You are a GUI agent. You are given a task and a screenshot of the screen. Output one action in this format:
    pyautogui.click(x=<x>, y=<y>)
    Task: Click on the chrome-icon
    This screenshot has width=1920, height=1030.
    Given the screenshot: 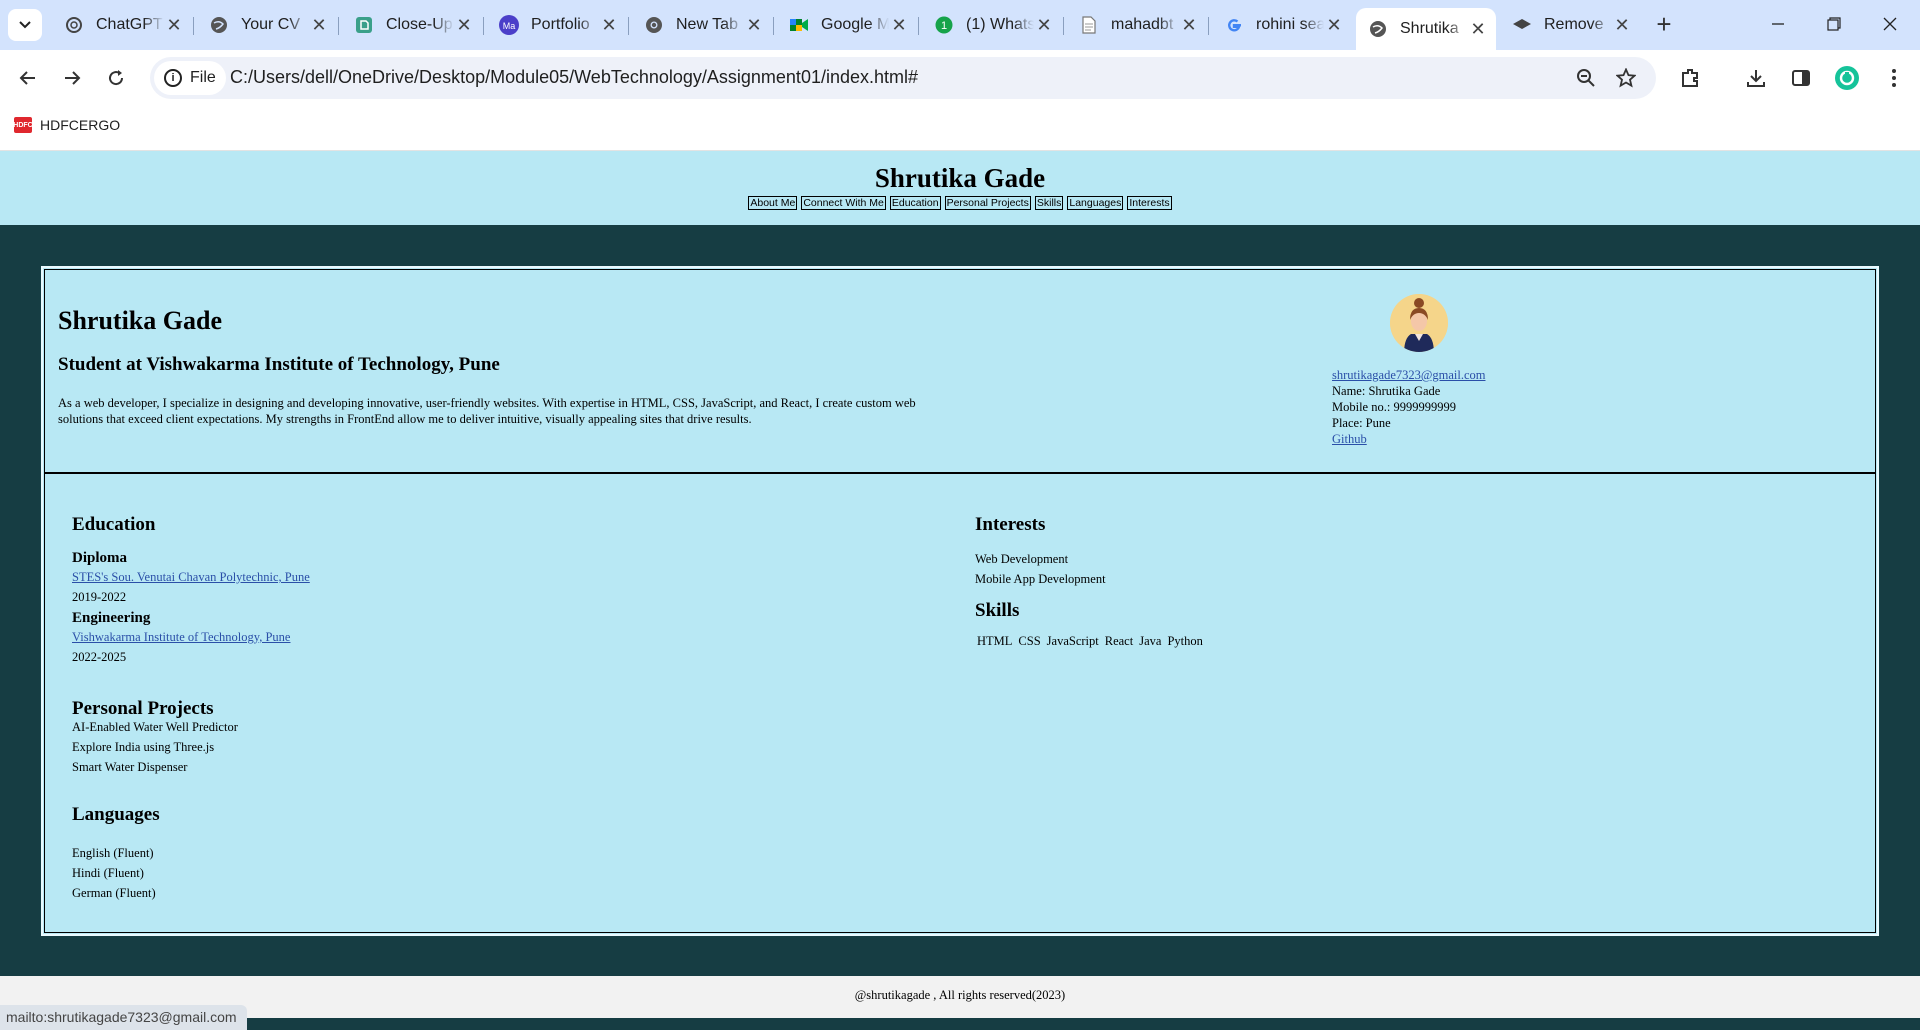 What is the action you would take?
    pyautogui.click(x=654, y=25)
    